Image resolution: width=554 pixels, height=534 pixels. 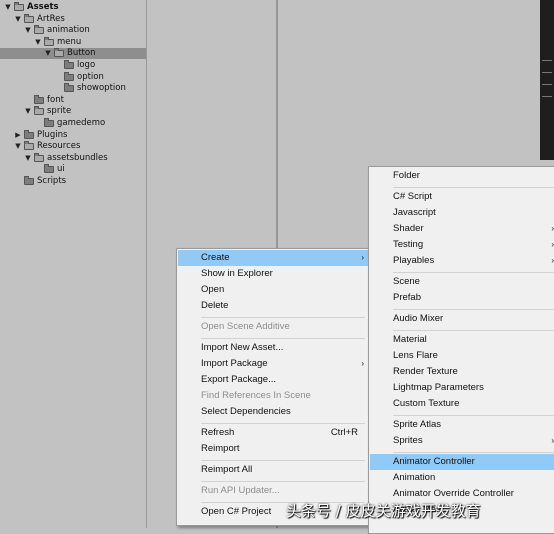 I want to click on menu-item-label: Audio Mixer, so click(x=418, y=318).